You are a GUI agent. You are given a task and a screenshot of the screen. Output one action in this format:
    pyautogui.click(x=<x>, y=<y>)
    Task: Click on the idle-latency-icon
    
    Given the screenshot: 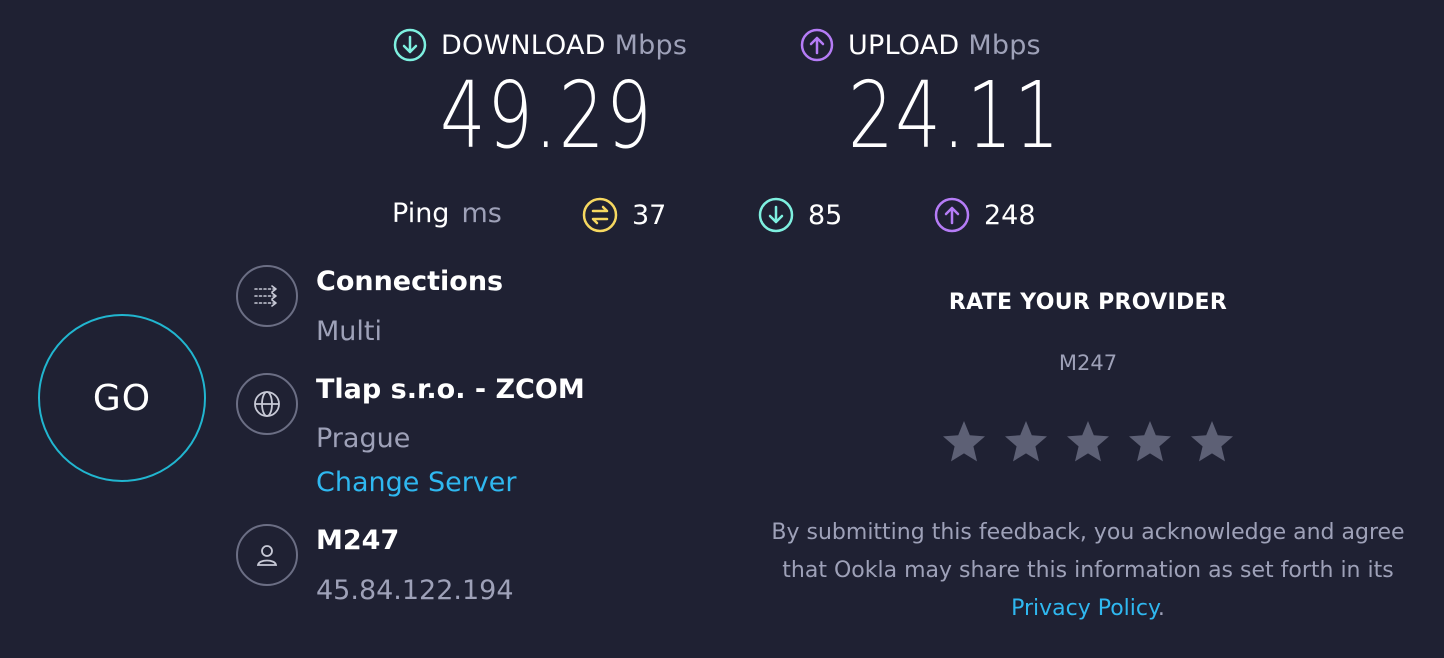 What is the action you would take?
    pyautogui.click(x=600, y=215)
    